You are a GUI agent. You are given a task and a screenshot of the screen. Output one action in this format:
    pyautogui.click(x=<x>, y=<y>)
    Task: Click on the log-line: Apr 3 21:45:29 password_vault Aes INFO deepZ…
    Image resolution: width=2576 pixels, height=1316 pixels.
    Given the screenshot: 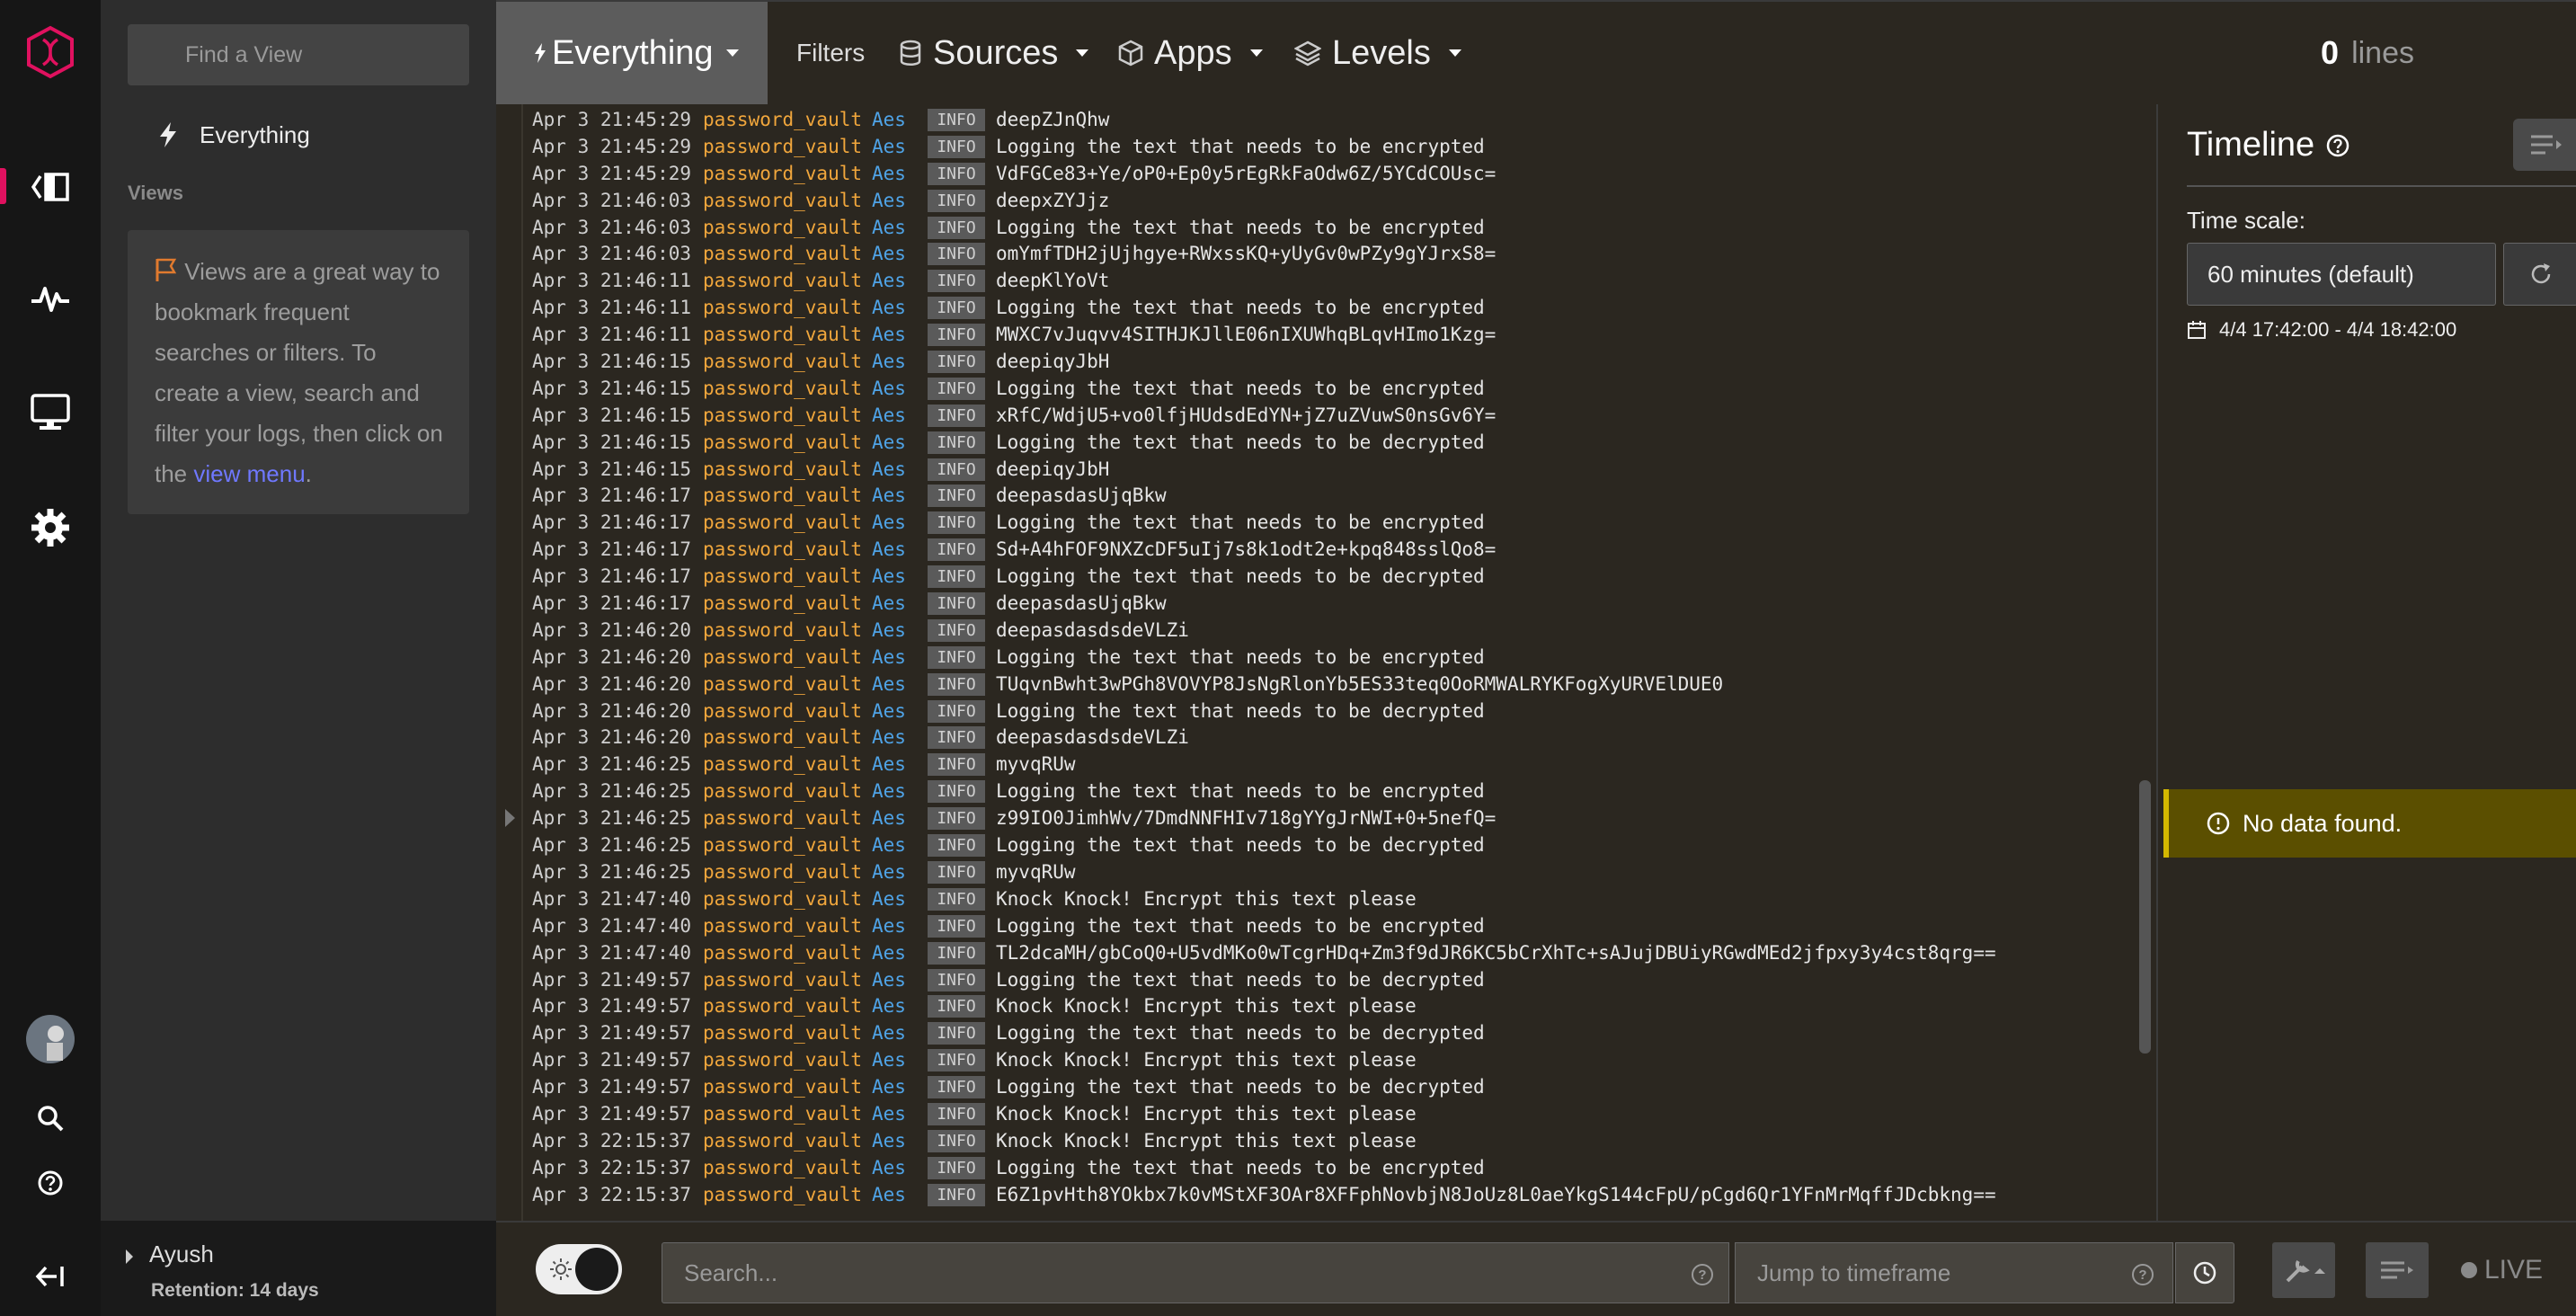 What is the action you would take?
    pyautogui.click(x=1264, y=121)
    